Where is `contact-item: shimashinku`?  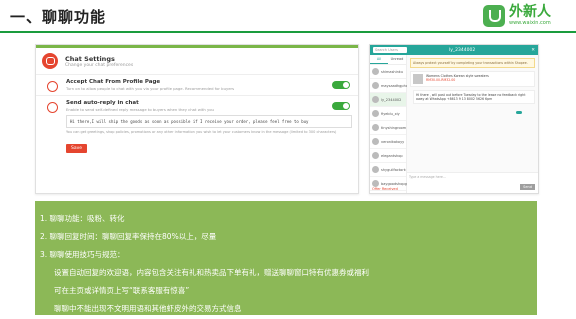 contact-item: shimashinku is located at coordinates (388, 72).